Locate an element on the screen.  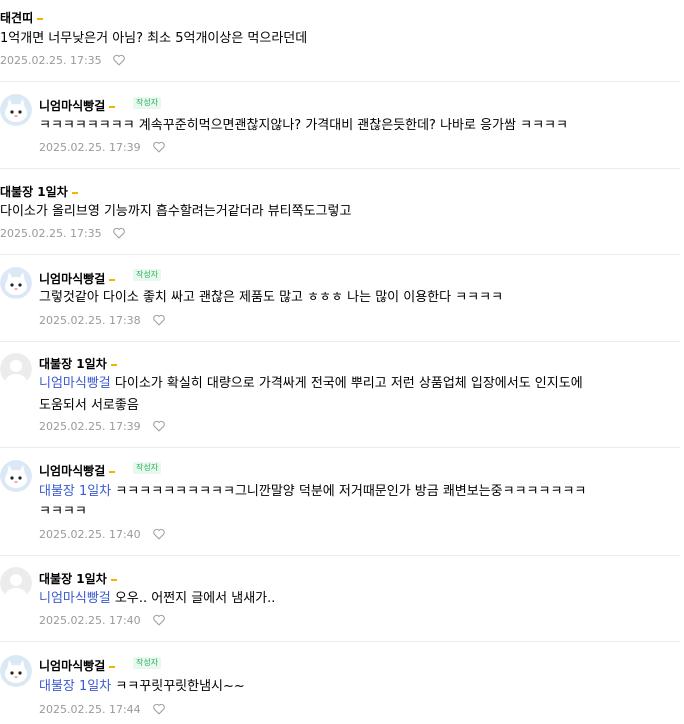
comment-text: 니엄마식빵걸 오우.. 어쩐지 글에서 냄새가.. is located at coordinates (157, 598).